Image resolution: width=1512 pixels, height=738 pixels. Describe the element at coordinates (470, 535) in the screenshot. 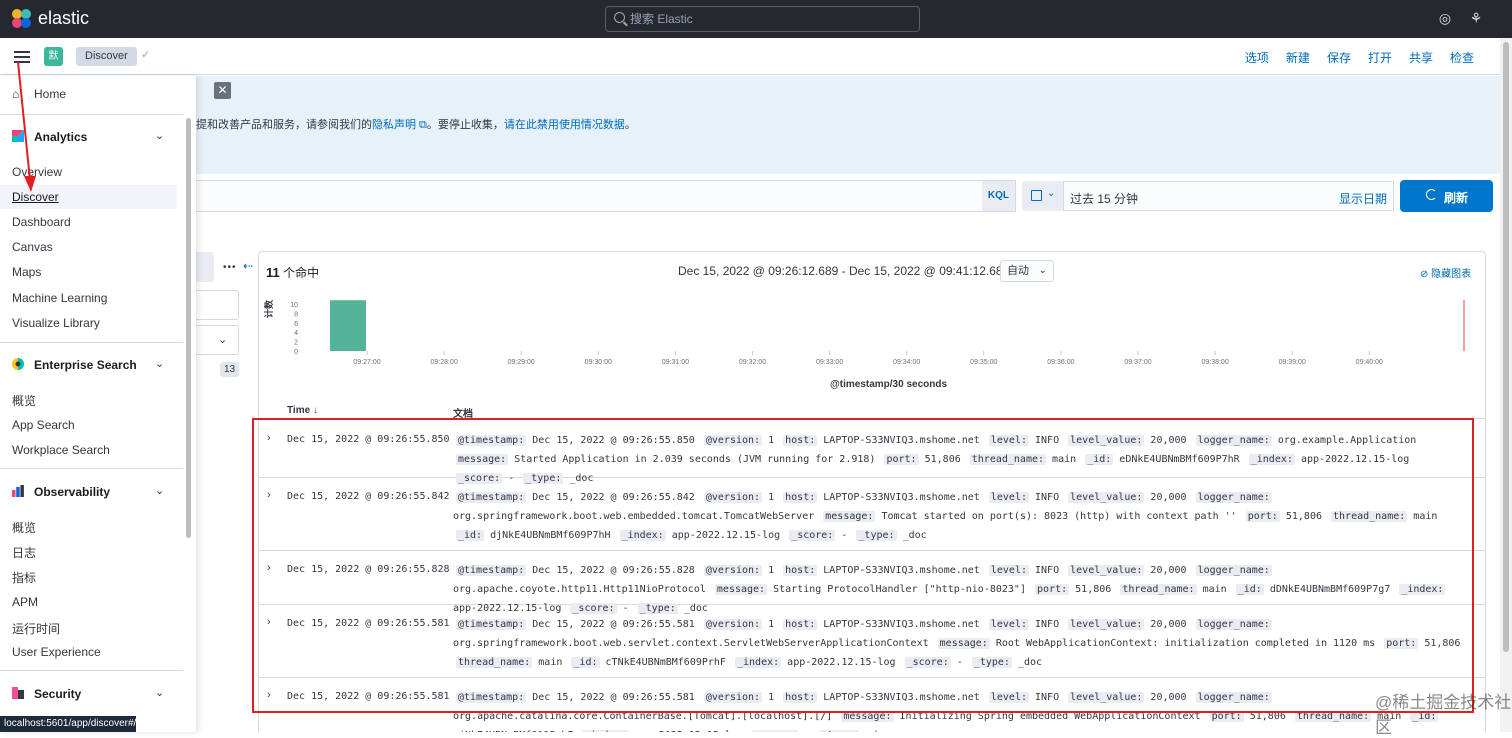

I see `field-key: _id:` at that location.